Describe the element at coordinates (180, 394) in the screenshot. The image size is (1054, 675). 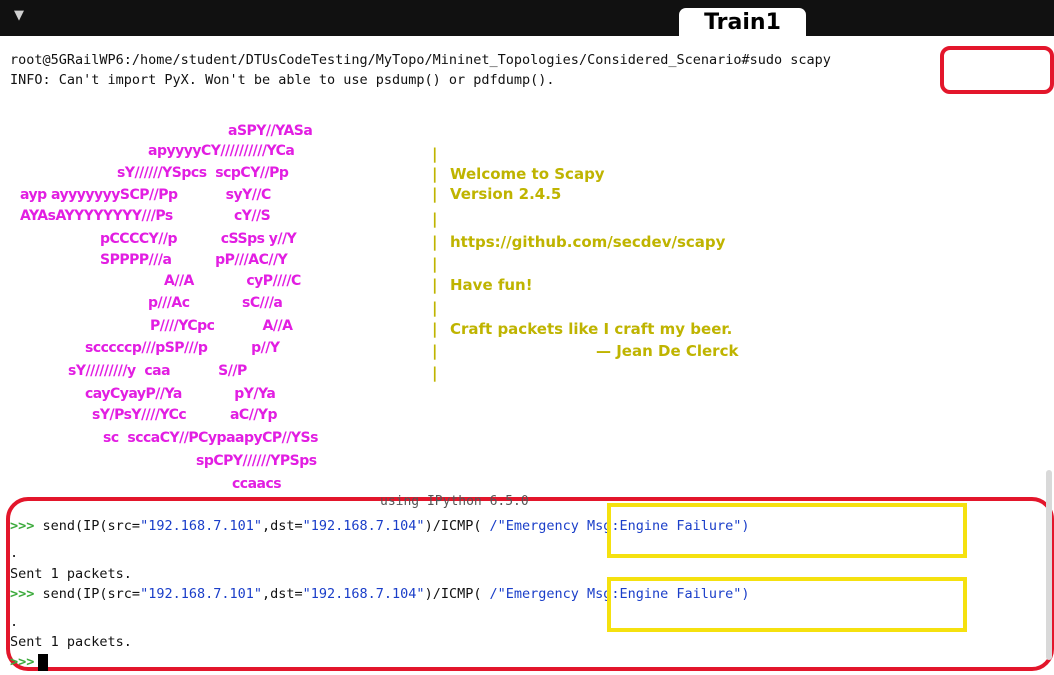
I see `art-line: cayCyayP//Ya pY/Ya` at that location.